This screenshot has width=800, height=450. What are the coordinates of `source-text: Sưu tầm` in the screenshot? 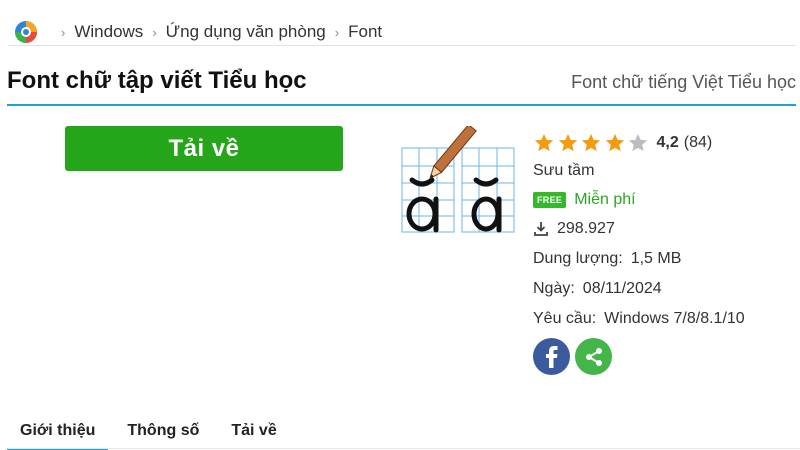 It's located at (564, 170).